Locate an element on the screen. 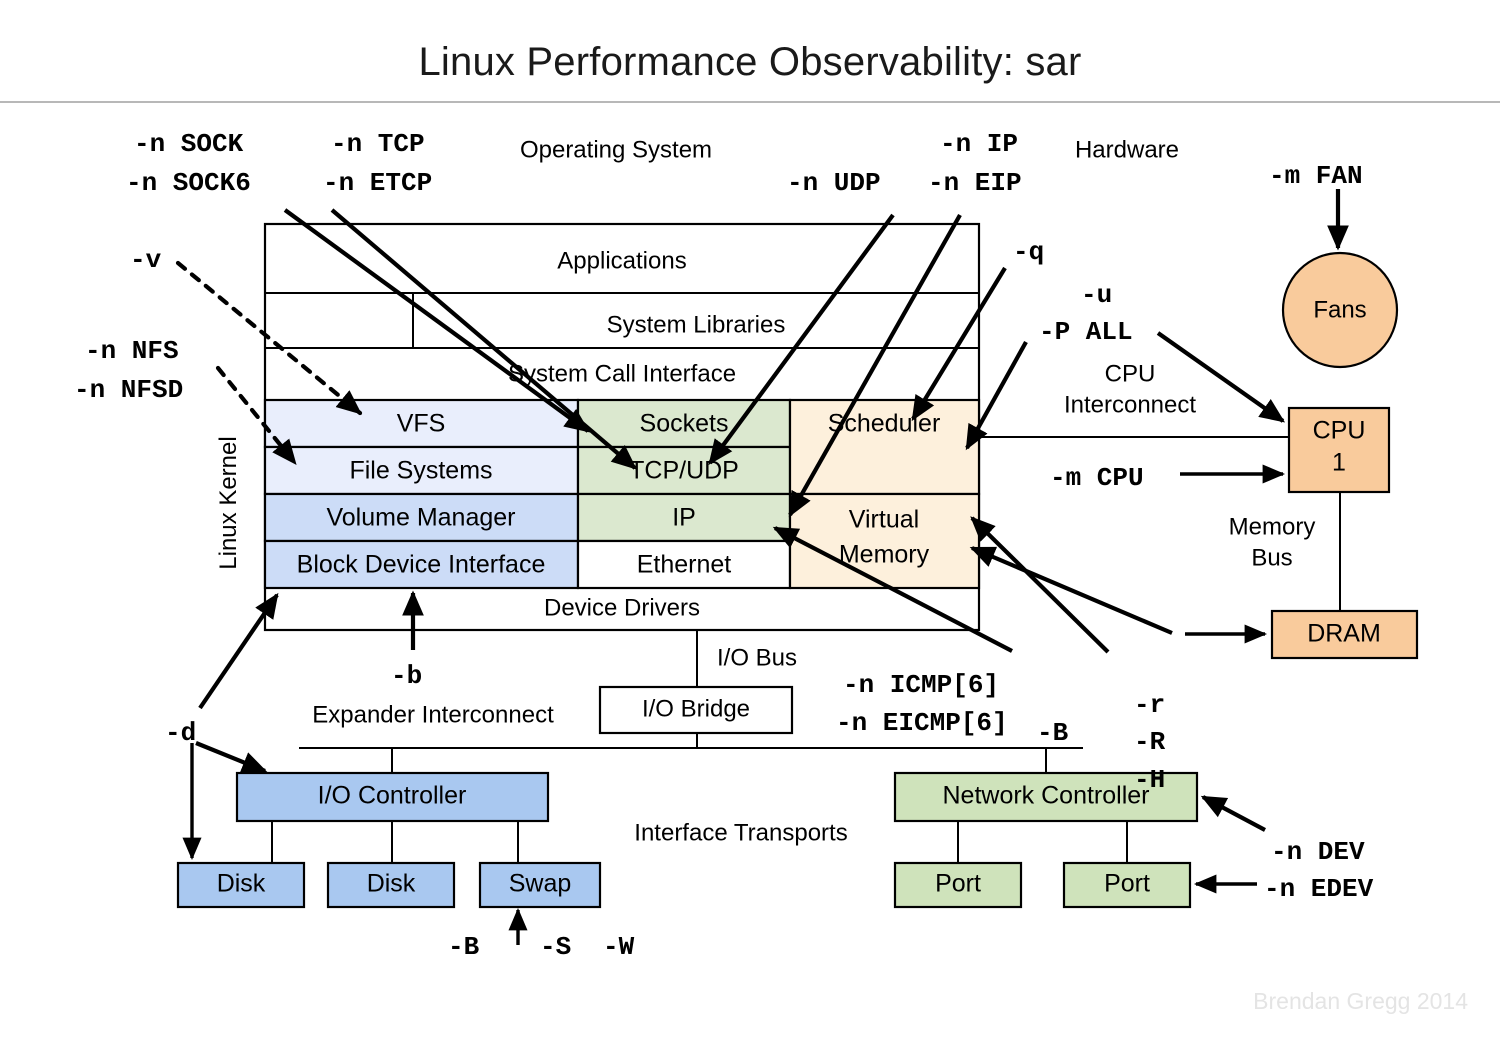  io-bridge-label: I/O Bridge is located at coordinates (696, 708).